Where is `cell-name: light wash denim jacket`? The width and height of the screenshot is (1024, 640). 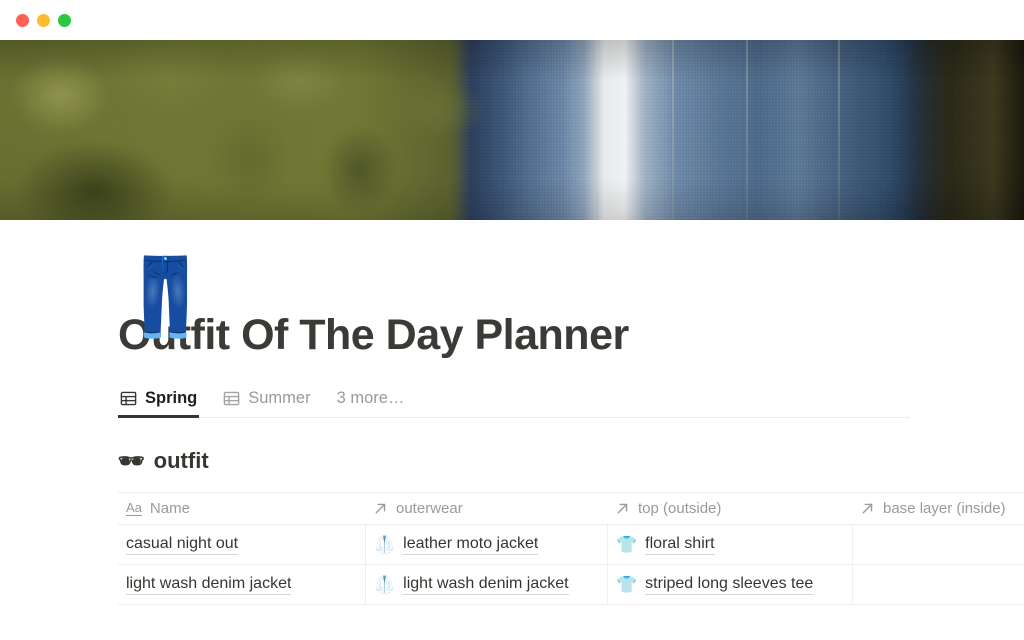 cell-name: light wash denim jacket is located at coordinates (241, 585).